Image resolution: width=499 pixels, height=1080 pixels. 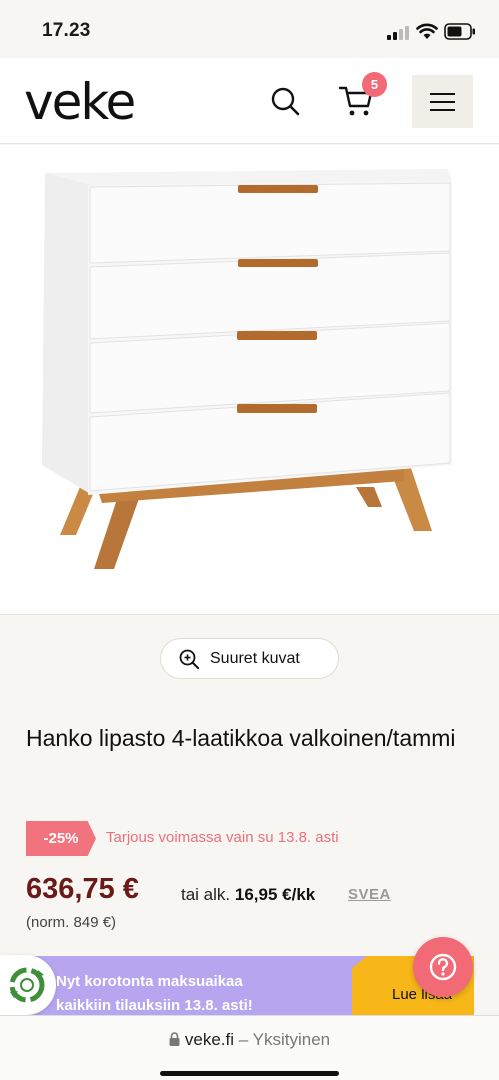 I want to click on zoom-in-icon, so click(x=189, y=659).